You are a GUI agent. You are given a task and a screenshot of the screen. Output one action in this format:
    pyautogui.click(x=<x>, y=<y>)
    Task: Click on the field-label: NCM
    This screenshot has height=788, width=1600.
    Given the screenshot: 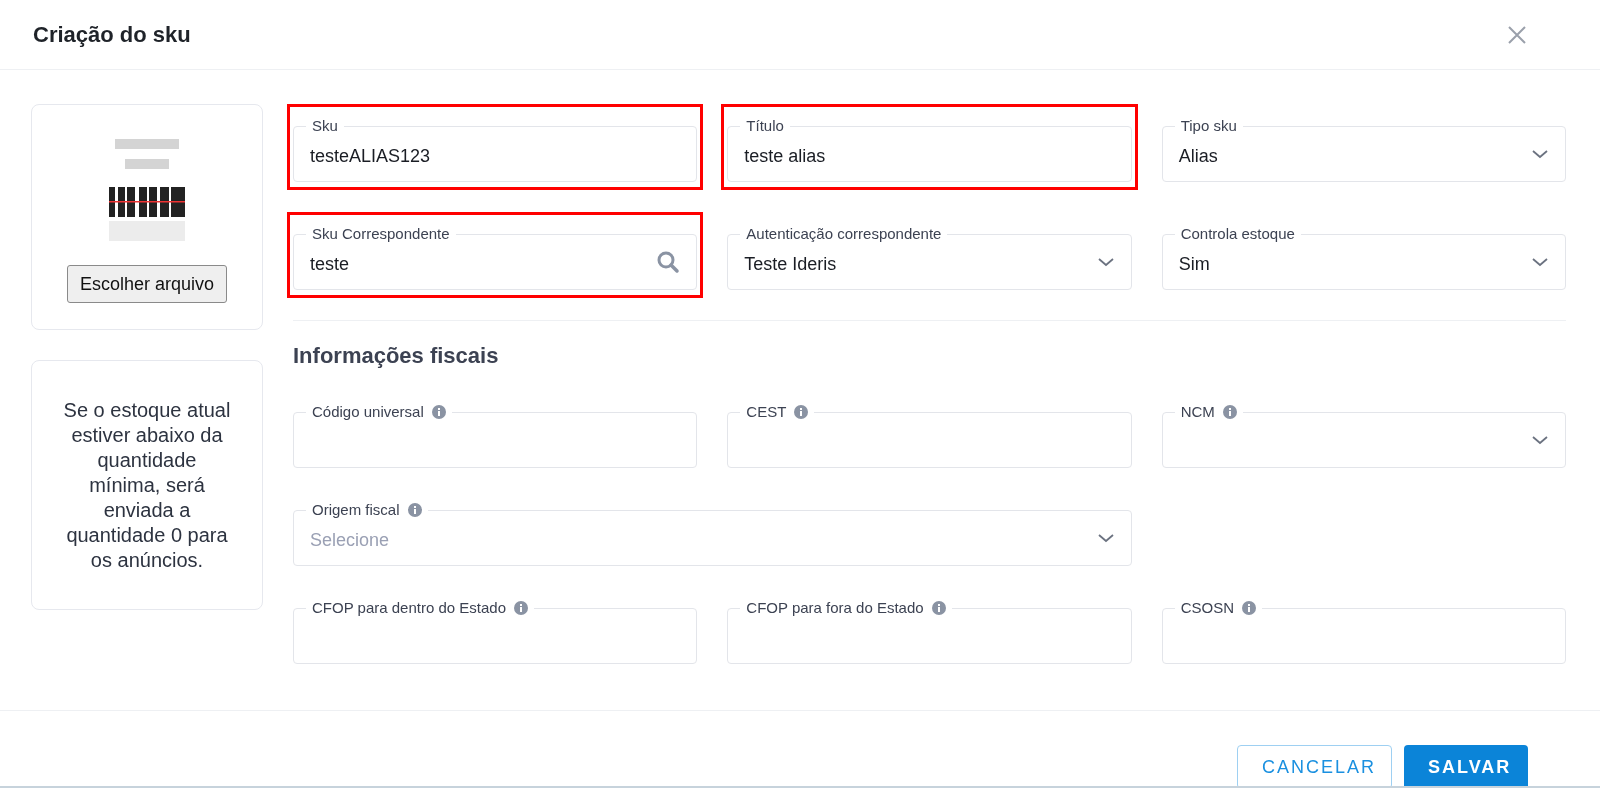 What is the action you would take?
    pyautogui.click(x=1197, y=412)
    